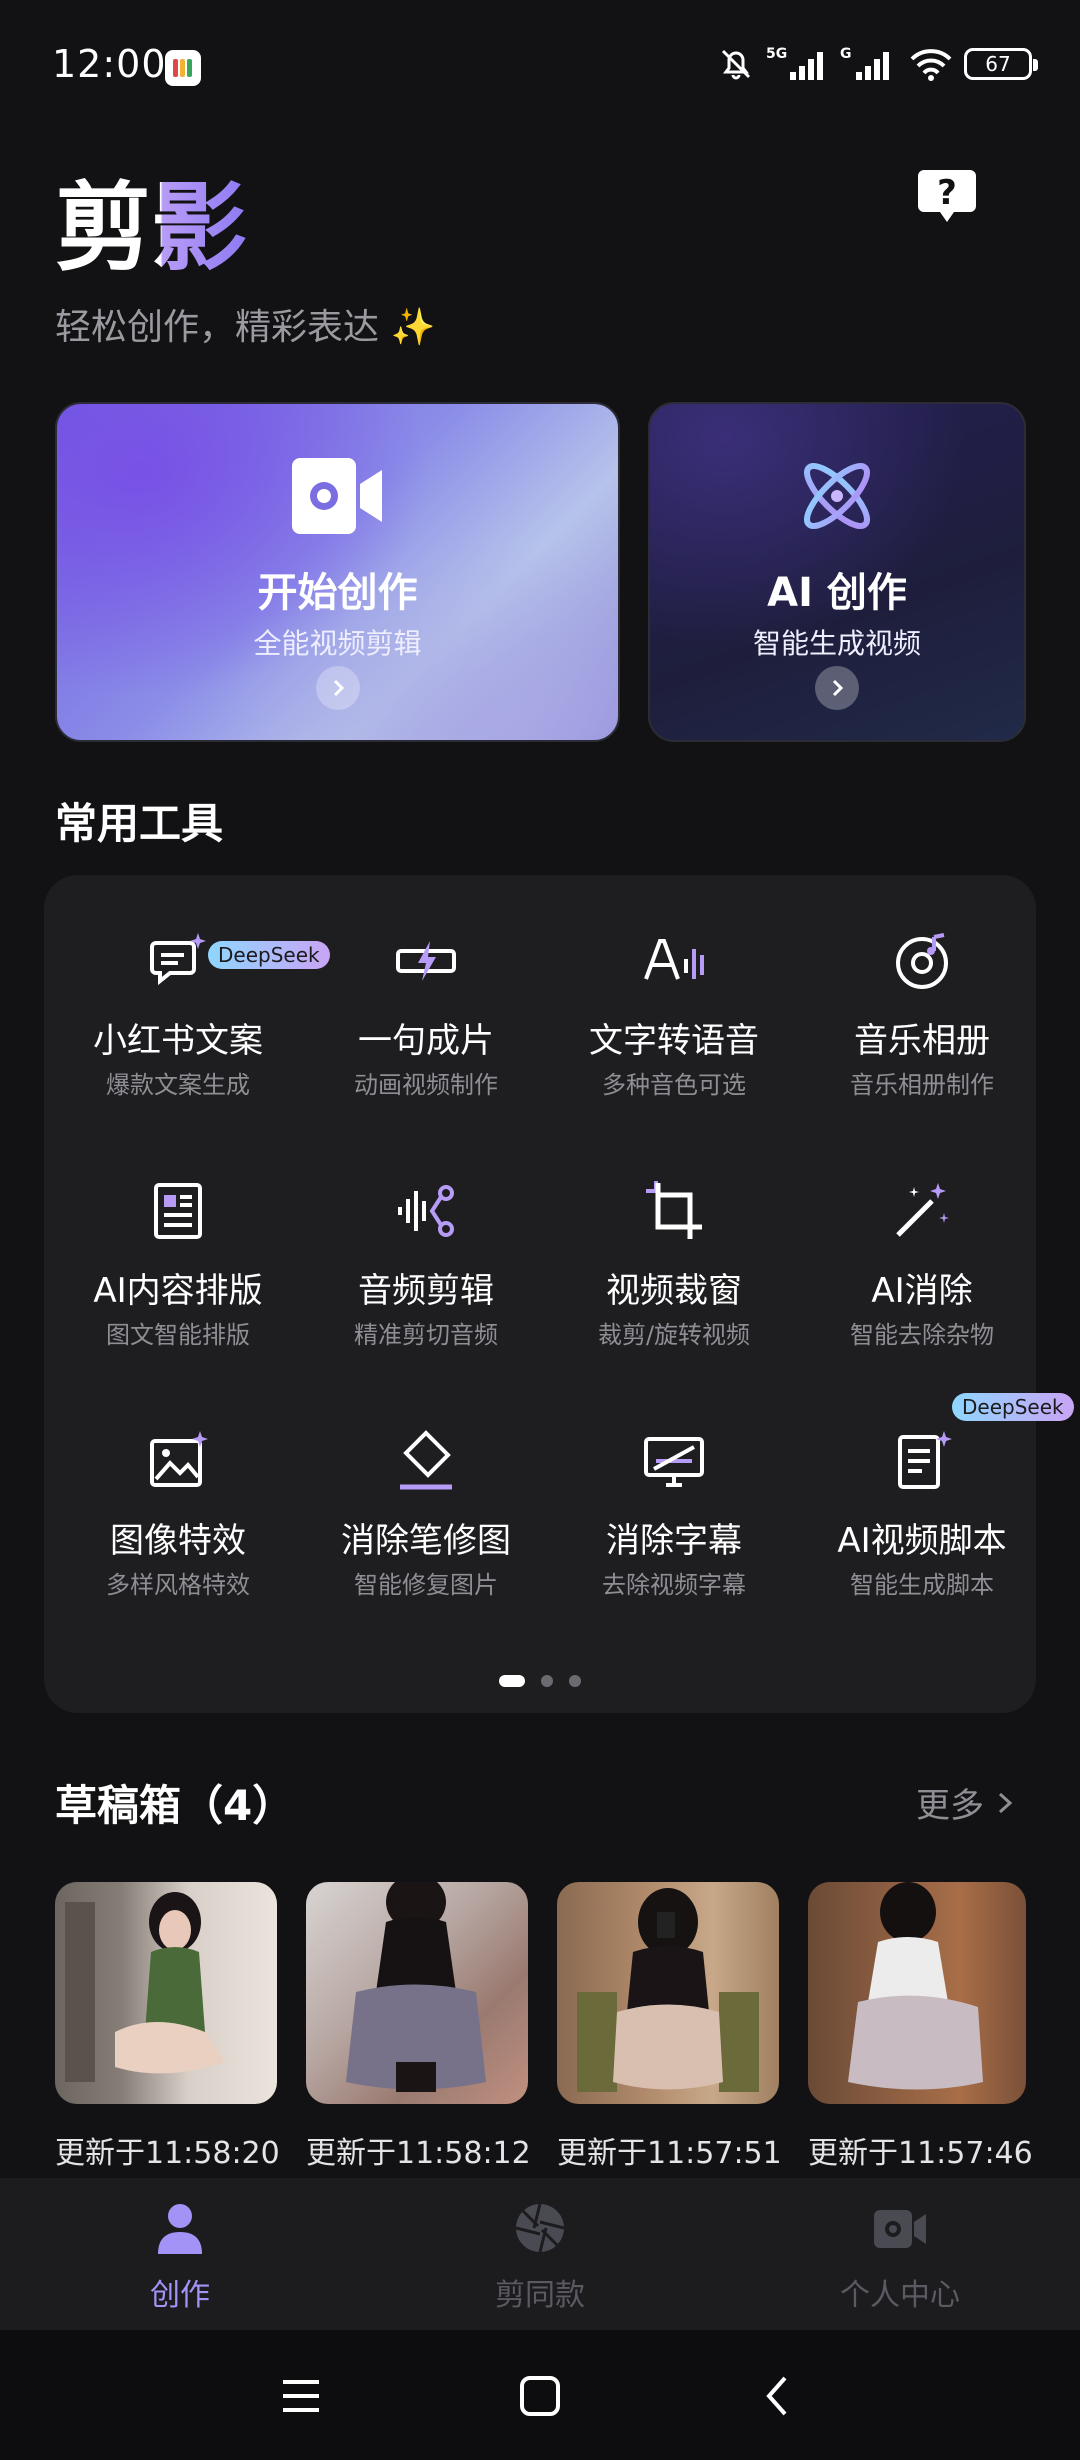  I want to click on tool-name: 消除字幕, so click(674, 1541).